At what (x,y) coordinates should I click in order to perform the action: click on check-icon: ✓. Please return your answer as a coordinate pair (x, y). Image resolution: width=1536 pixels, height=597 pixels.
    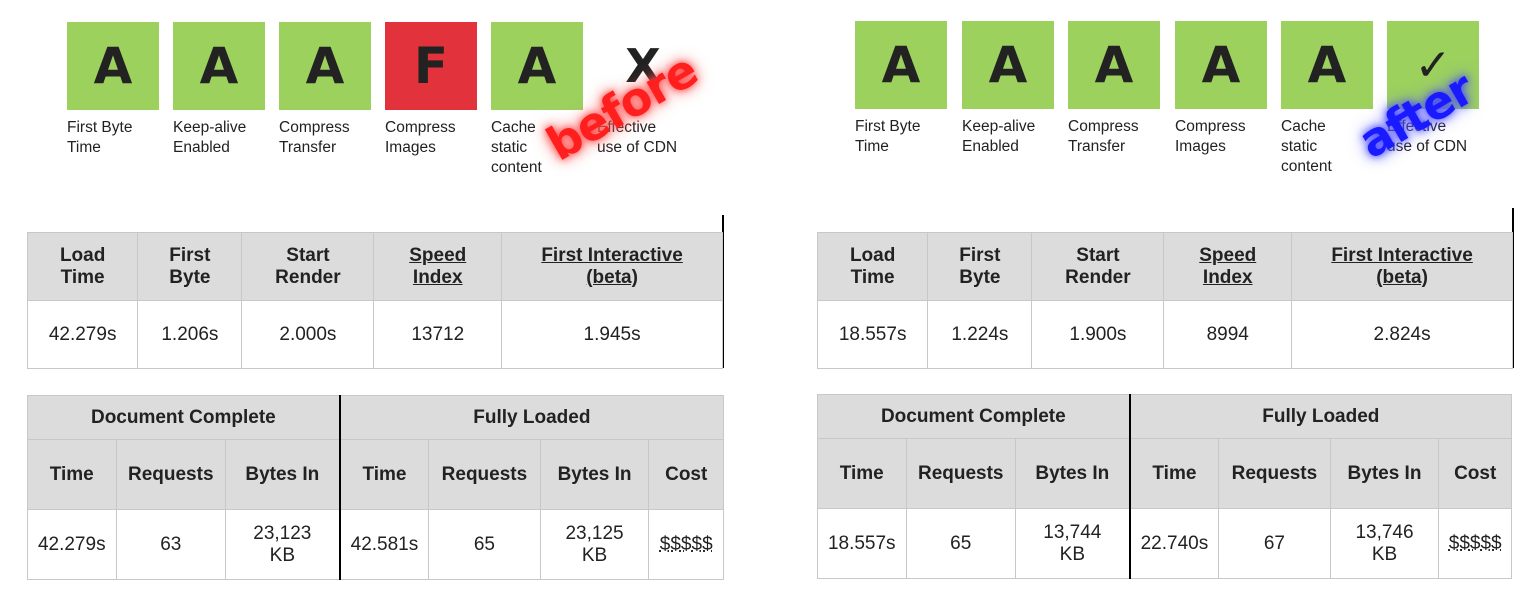
    Looking at the image, I should click on (1433, 65).